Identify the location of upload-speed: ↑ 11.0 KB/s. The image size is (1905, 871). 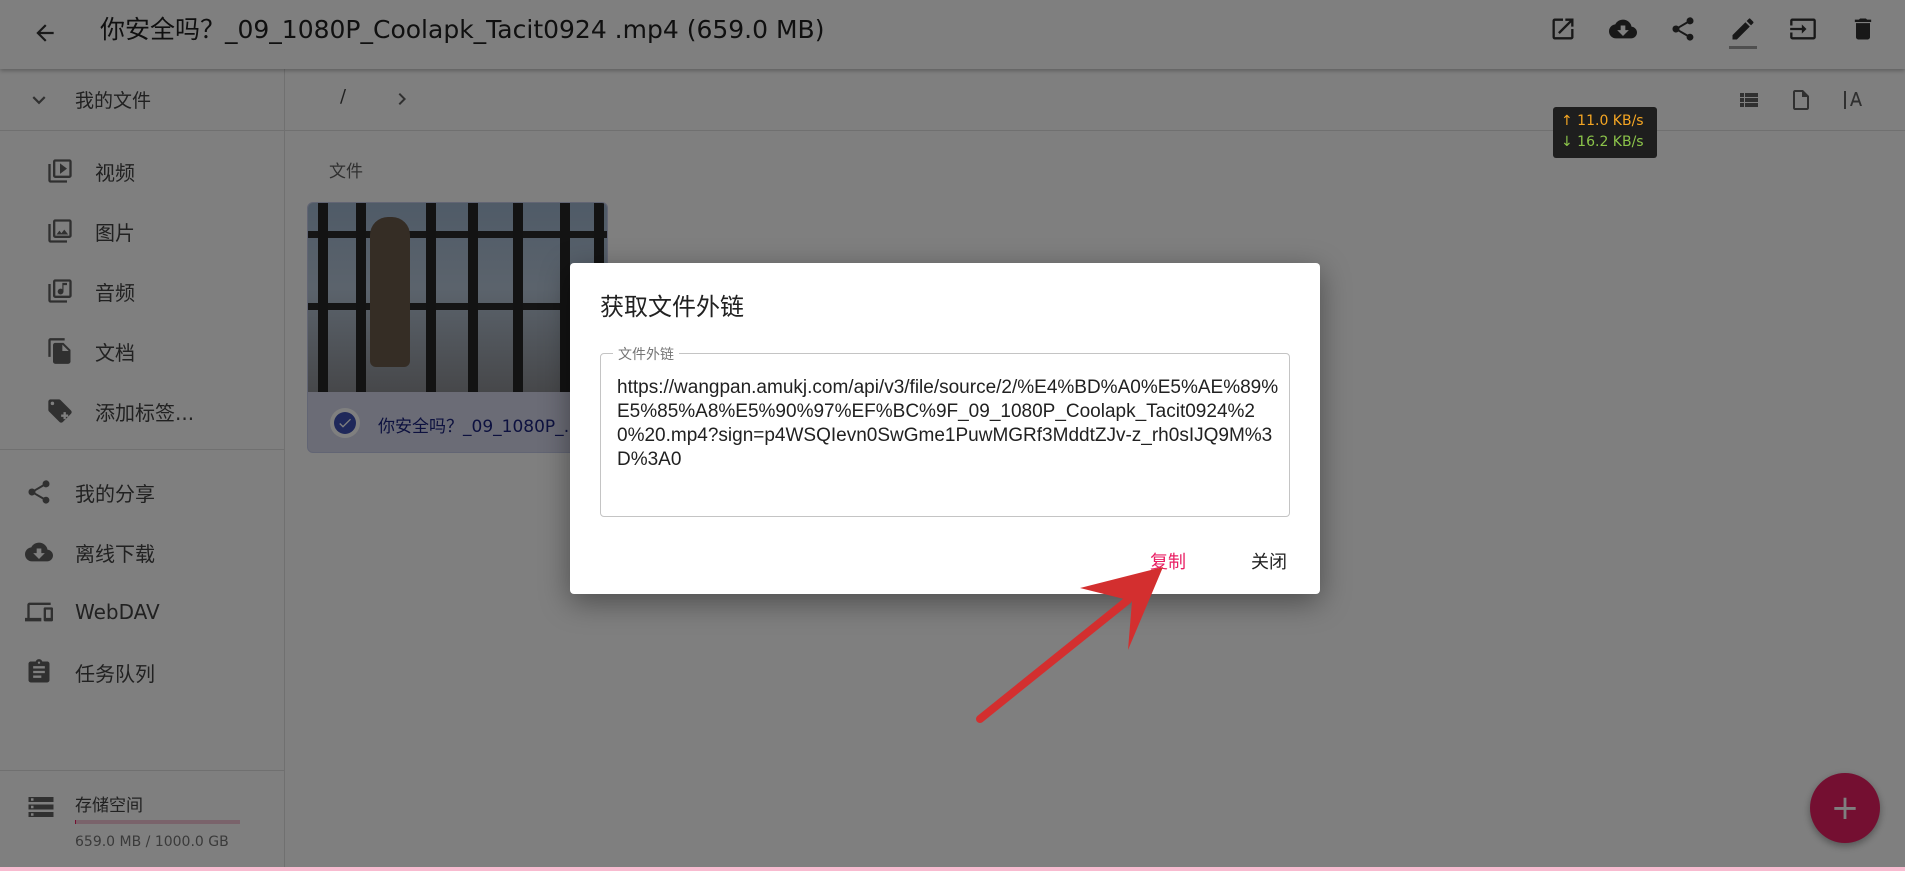
(1602, 121).